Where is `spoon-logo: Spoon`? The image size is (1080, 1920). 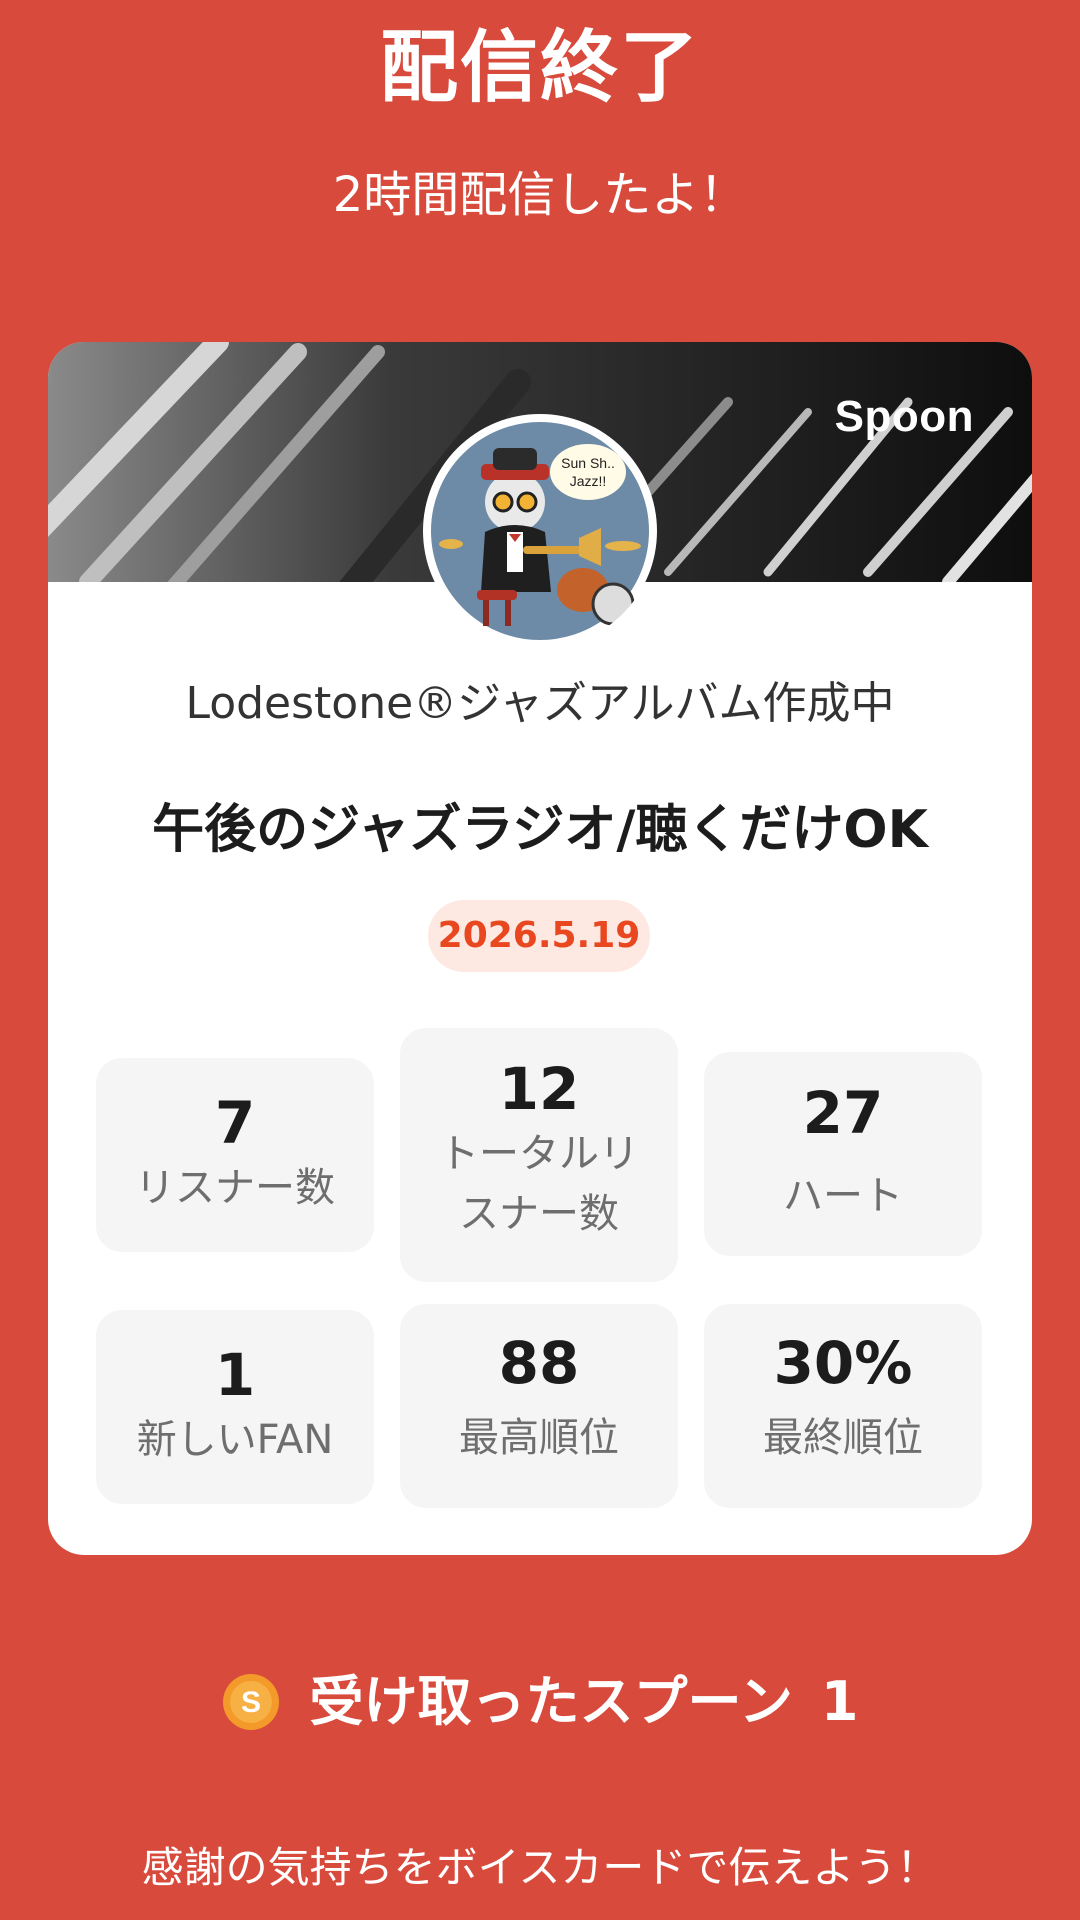
spoon-logo: Spoon is located at coordinates (904, 416).